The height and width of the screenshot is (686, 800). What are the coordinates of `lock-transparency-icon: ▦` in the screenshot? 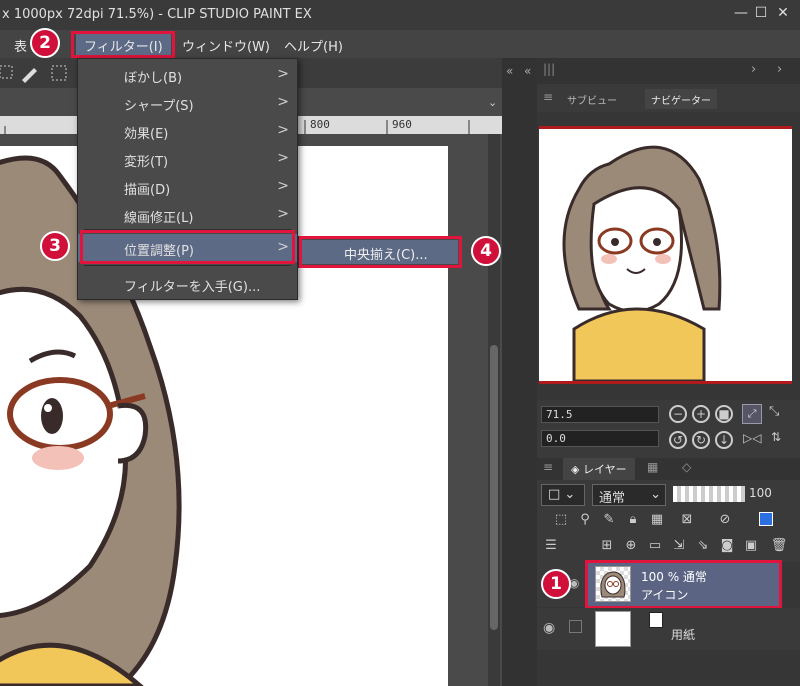 It's located at (657, 520).